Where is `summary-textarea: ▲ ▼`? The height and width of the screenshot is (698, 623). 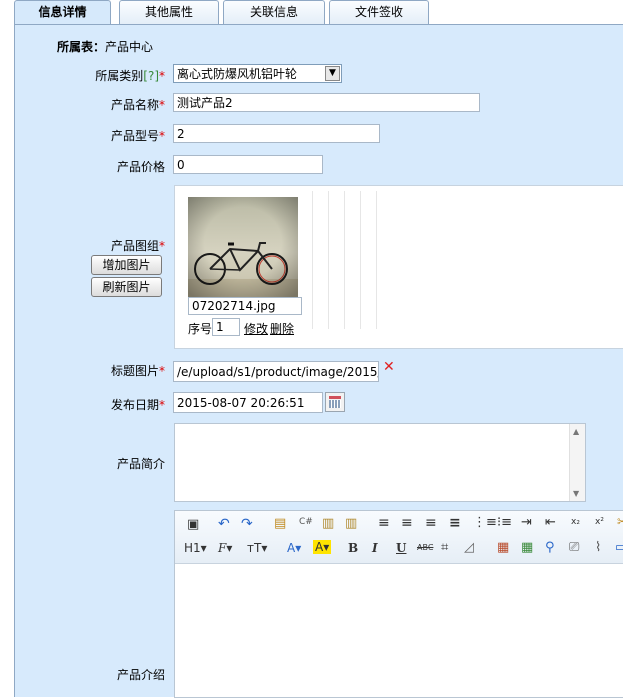
summary-textarea: ▲ ▼ is located at coordinates (380, 462).